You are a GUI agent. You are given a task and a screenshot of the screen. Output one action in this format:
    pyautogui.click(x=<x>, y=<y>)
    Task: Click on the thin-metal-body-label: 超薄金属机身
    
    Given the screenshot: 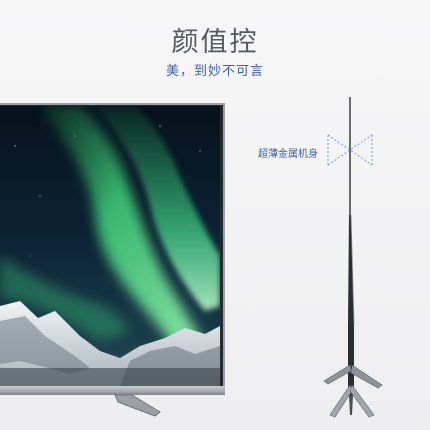 What is the action you would take?
    pyautogui.click(x=288, y=154)
    